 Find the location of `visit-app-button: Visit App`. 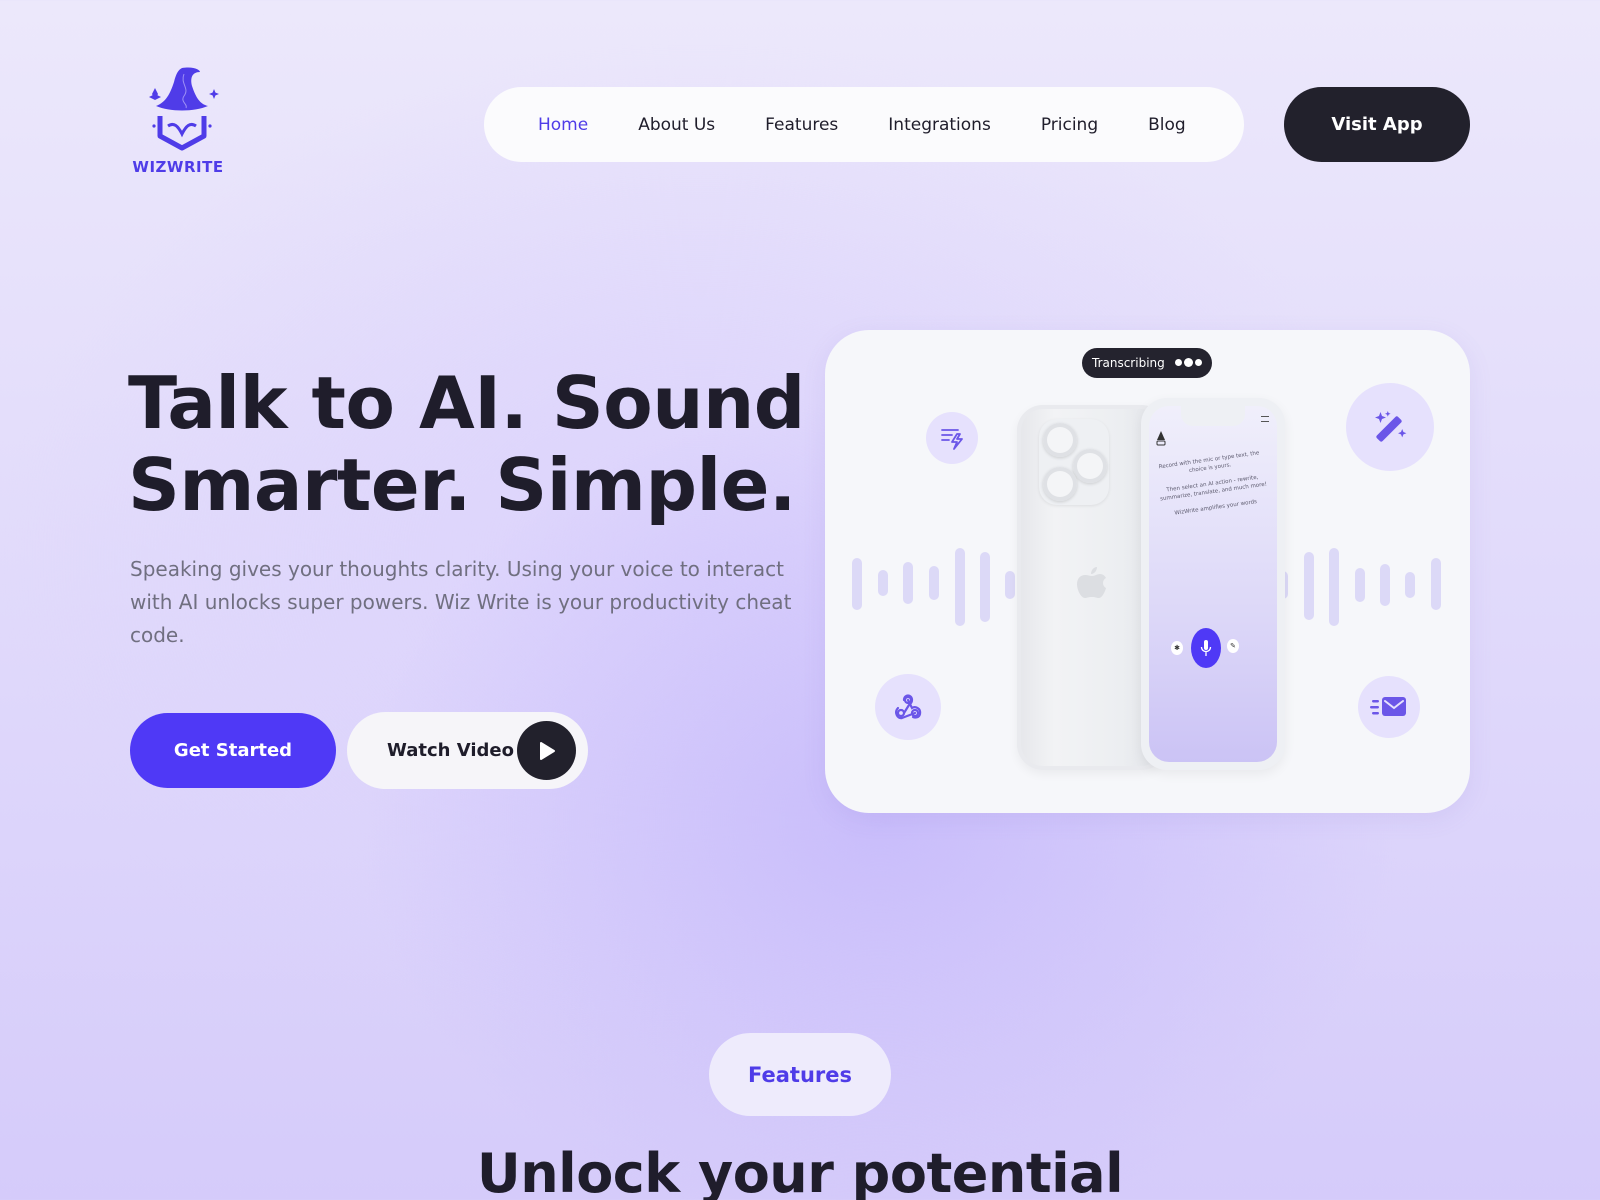

visit-app-button: Visit App is located at coordinates (1377, 124).